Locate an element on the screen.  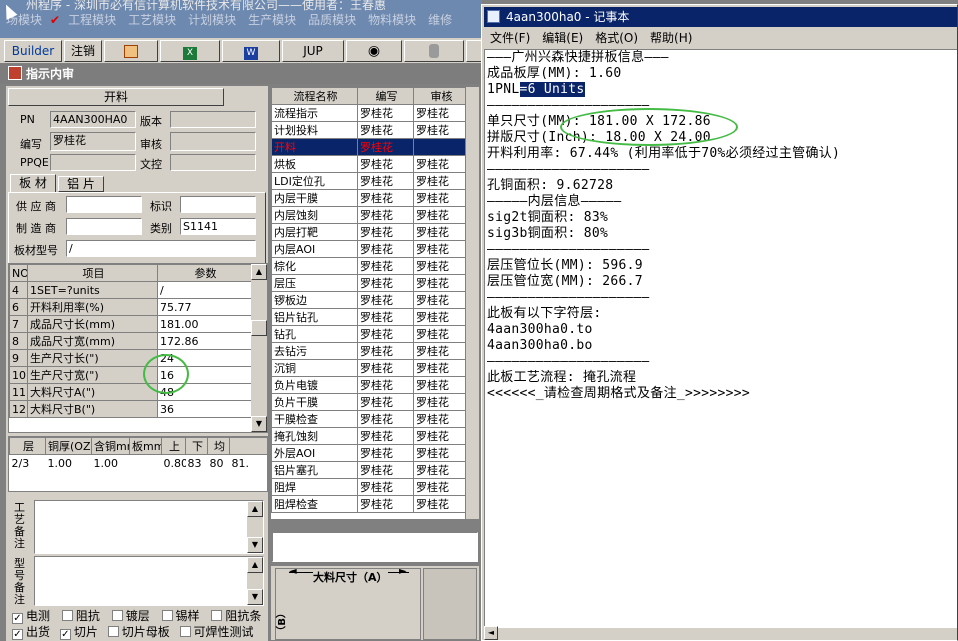
table-row: 负片电镀 罗桂花 罗桂花 is located at coordinates (369, 385).